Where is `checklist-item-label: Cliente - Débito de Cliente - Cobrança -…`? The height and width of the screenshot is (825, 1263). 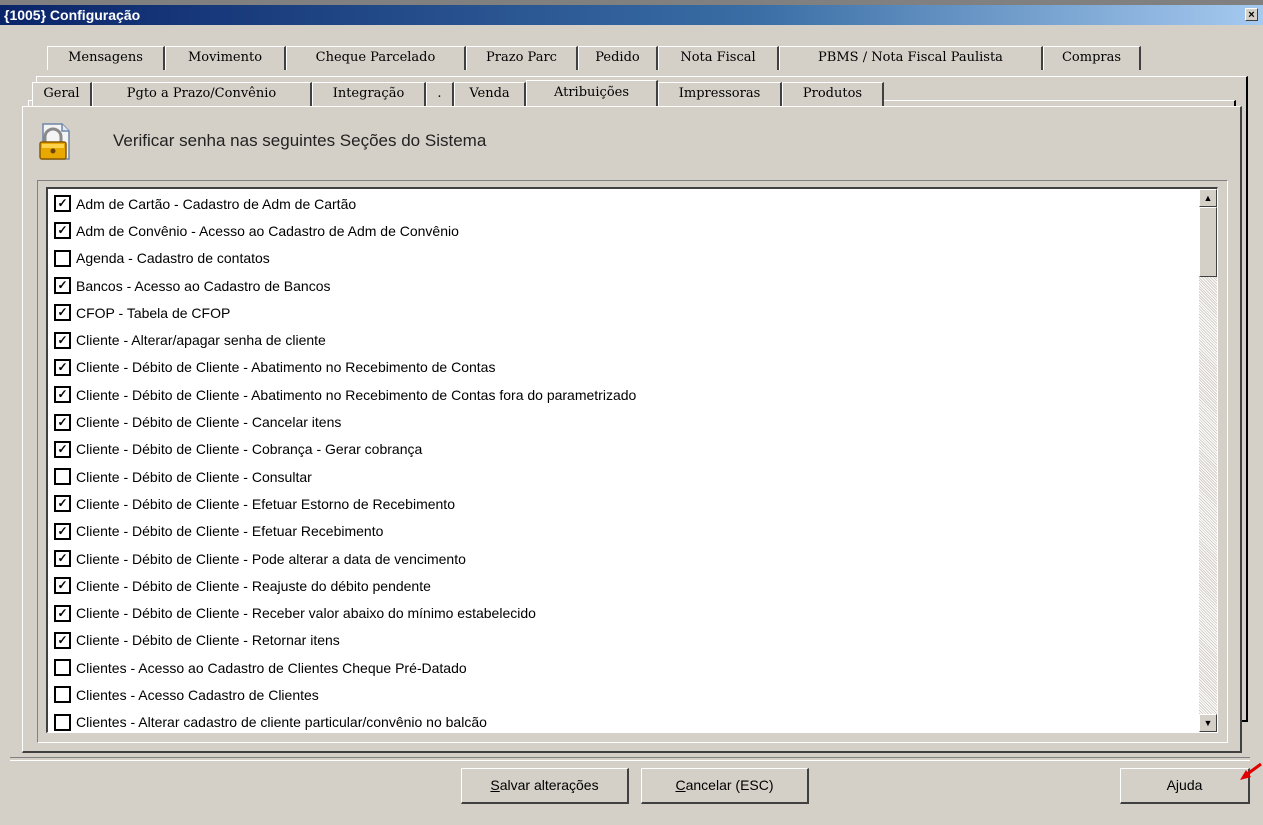
checklist-item-label: Cliente - Débito de Cliente - Cobrança -… is located at coordinates (249, 449).